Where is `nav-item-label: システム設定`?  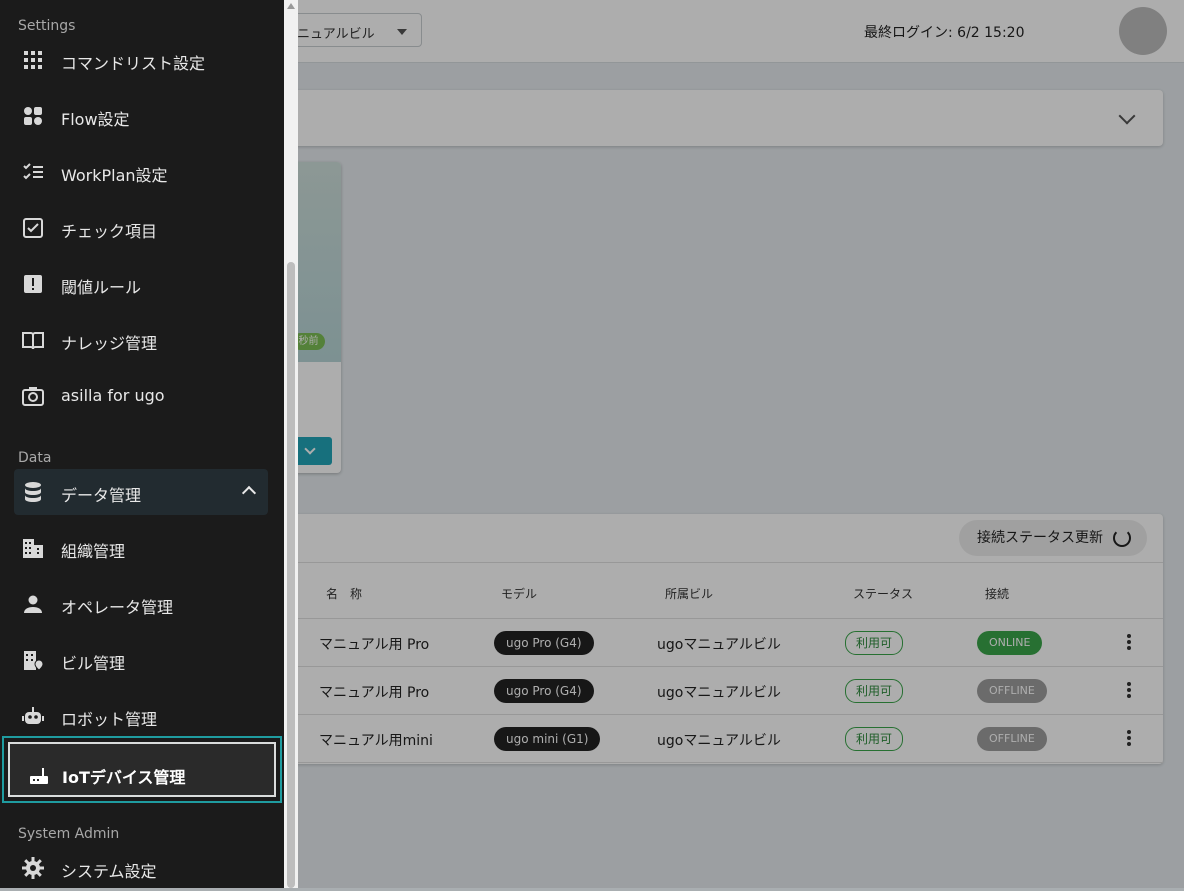 nav-item-label: システム設定 is located at coordinates (109, 871).